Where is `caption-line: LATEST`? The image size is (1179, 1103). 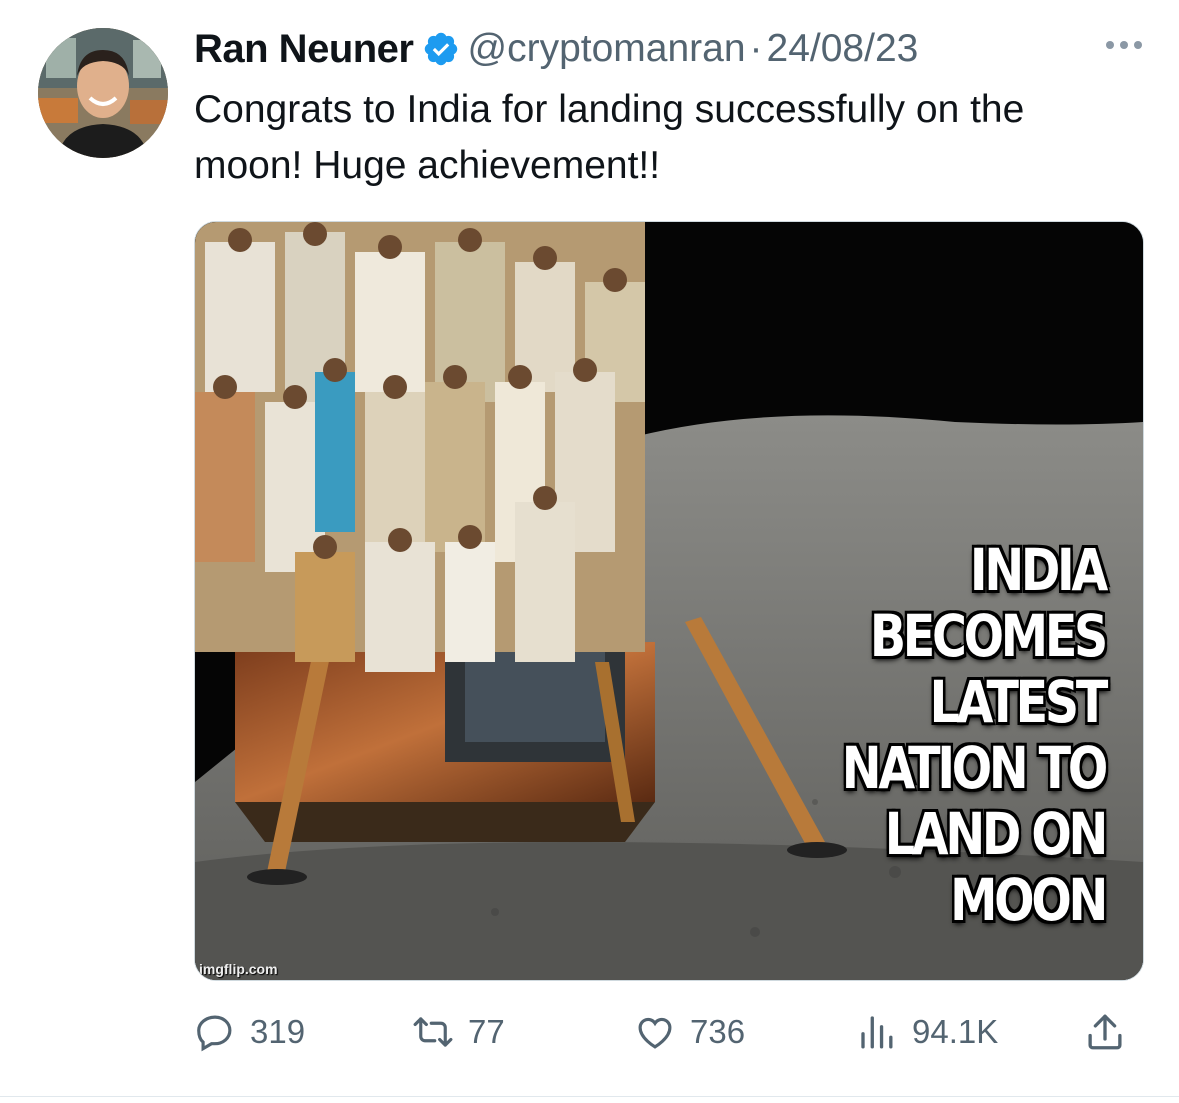
caption-line: LATEST is located at coordinates (1019, 702).